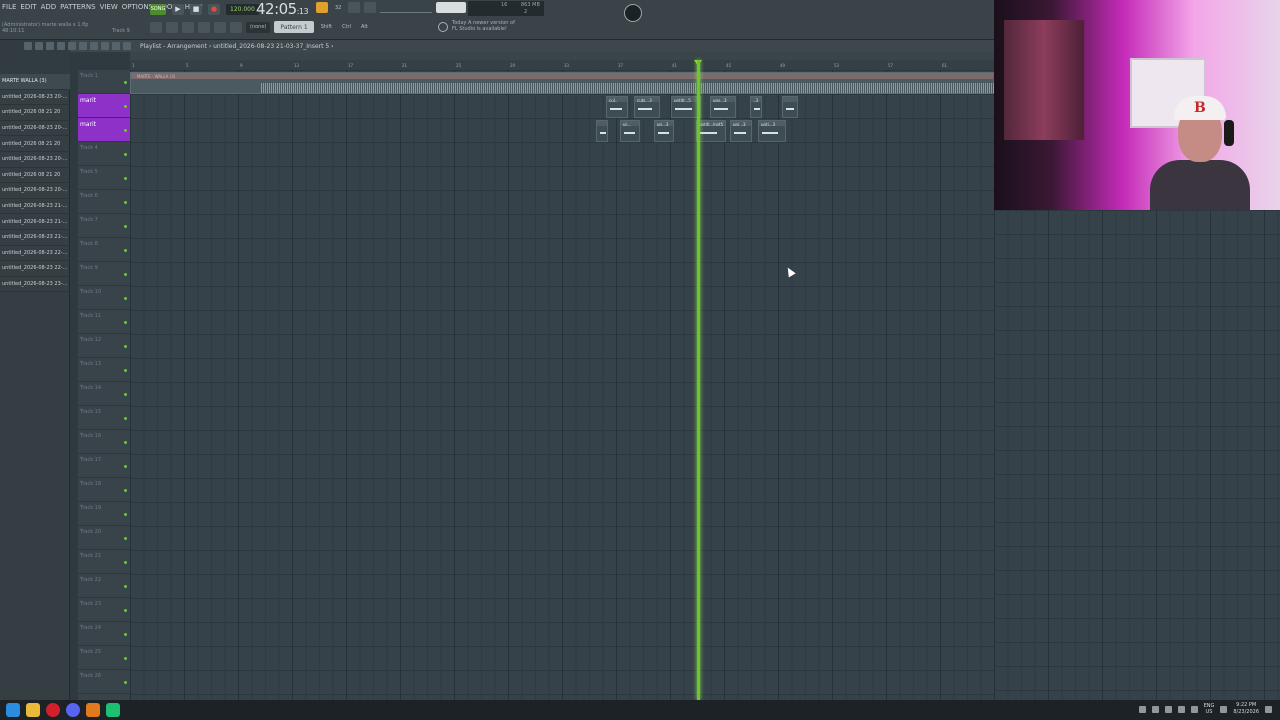 This screenshot has width=1280, height=720. What do you see at coordinates (451, 7) in the screenshot?
I see `master-volume-slider` at bounding box center [451, 7].